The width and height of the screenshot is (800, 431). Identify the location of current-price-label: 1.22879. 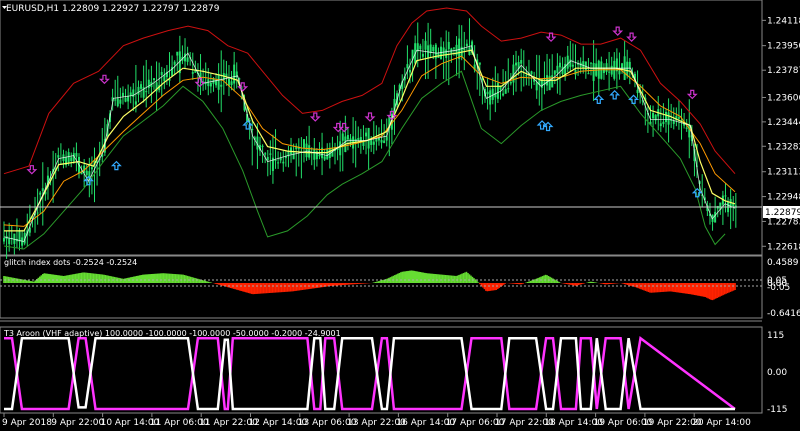
(782, 213).